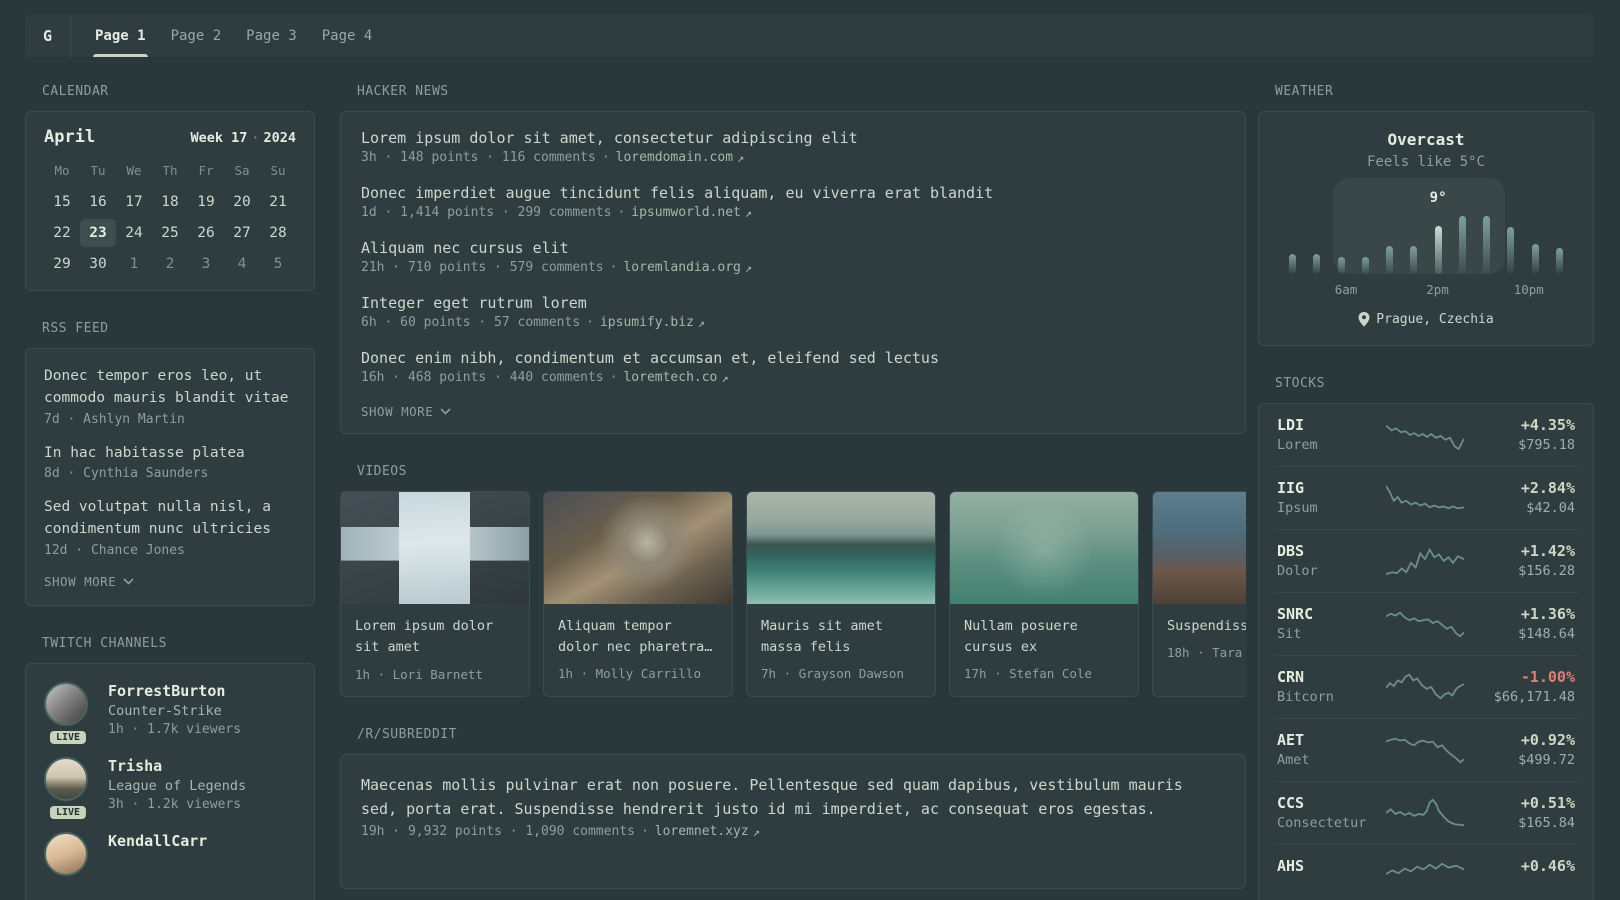  What do you see at coordinates (1322, 823) in the screenshot?
I see `stock-name: Consectetur` at bounding box center [1322, 823].